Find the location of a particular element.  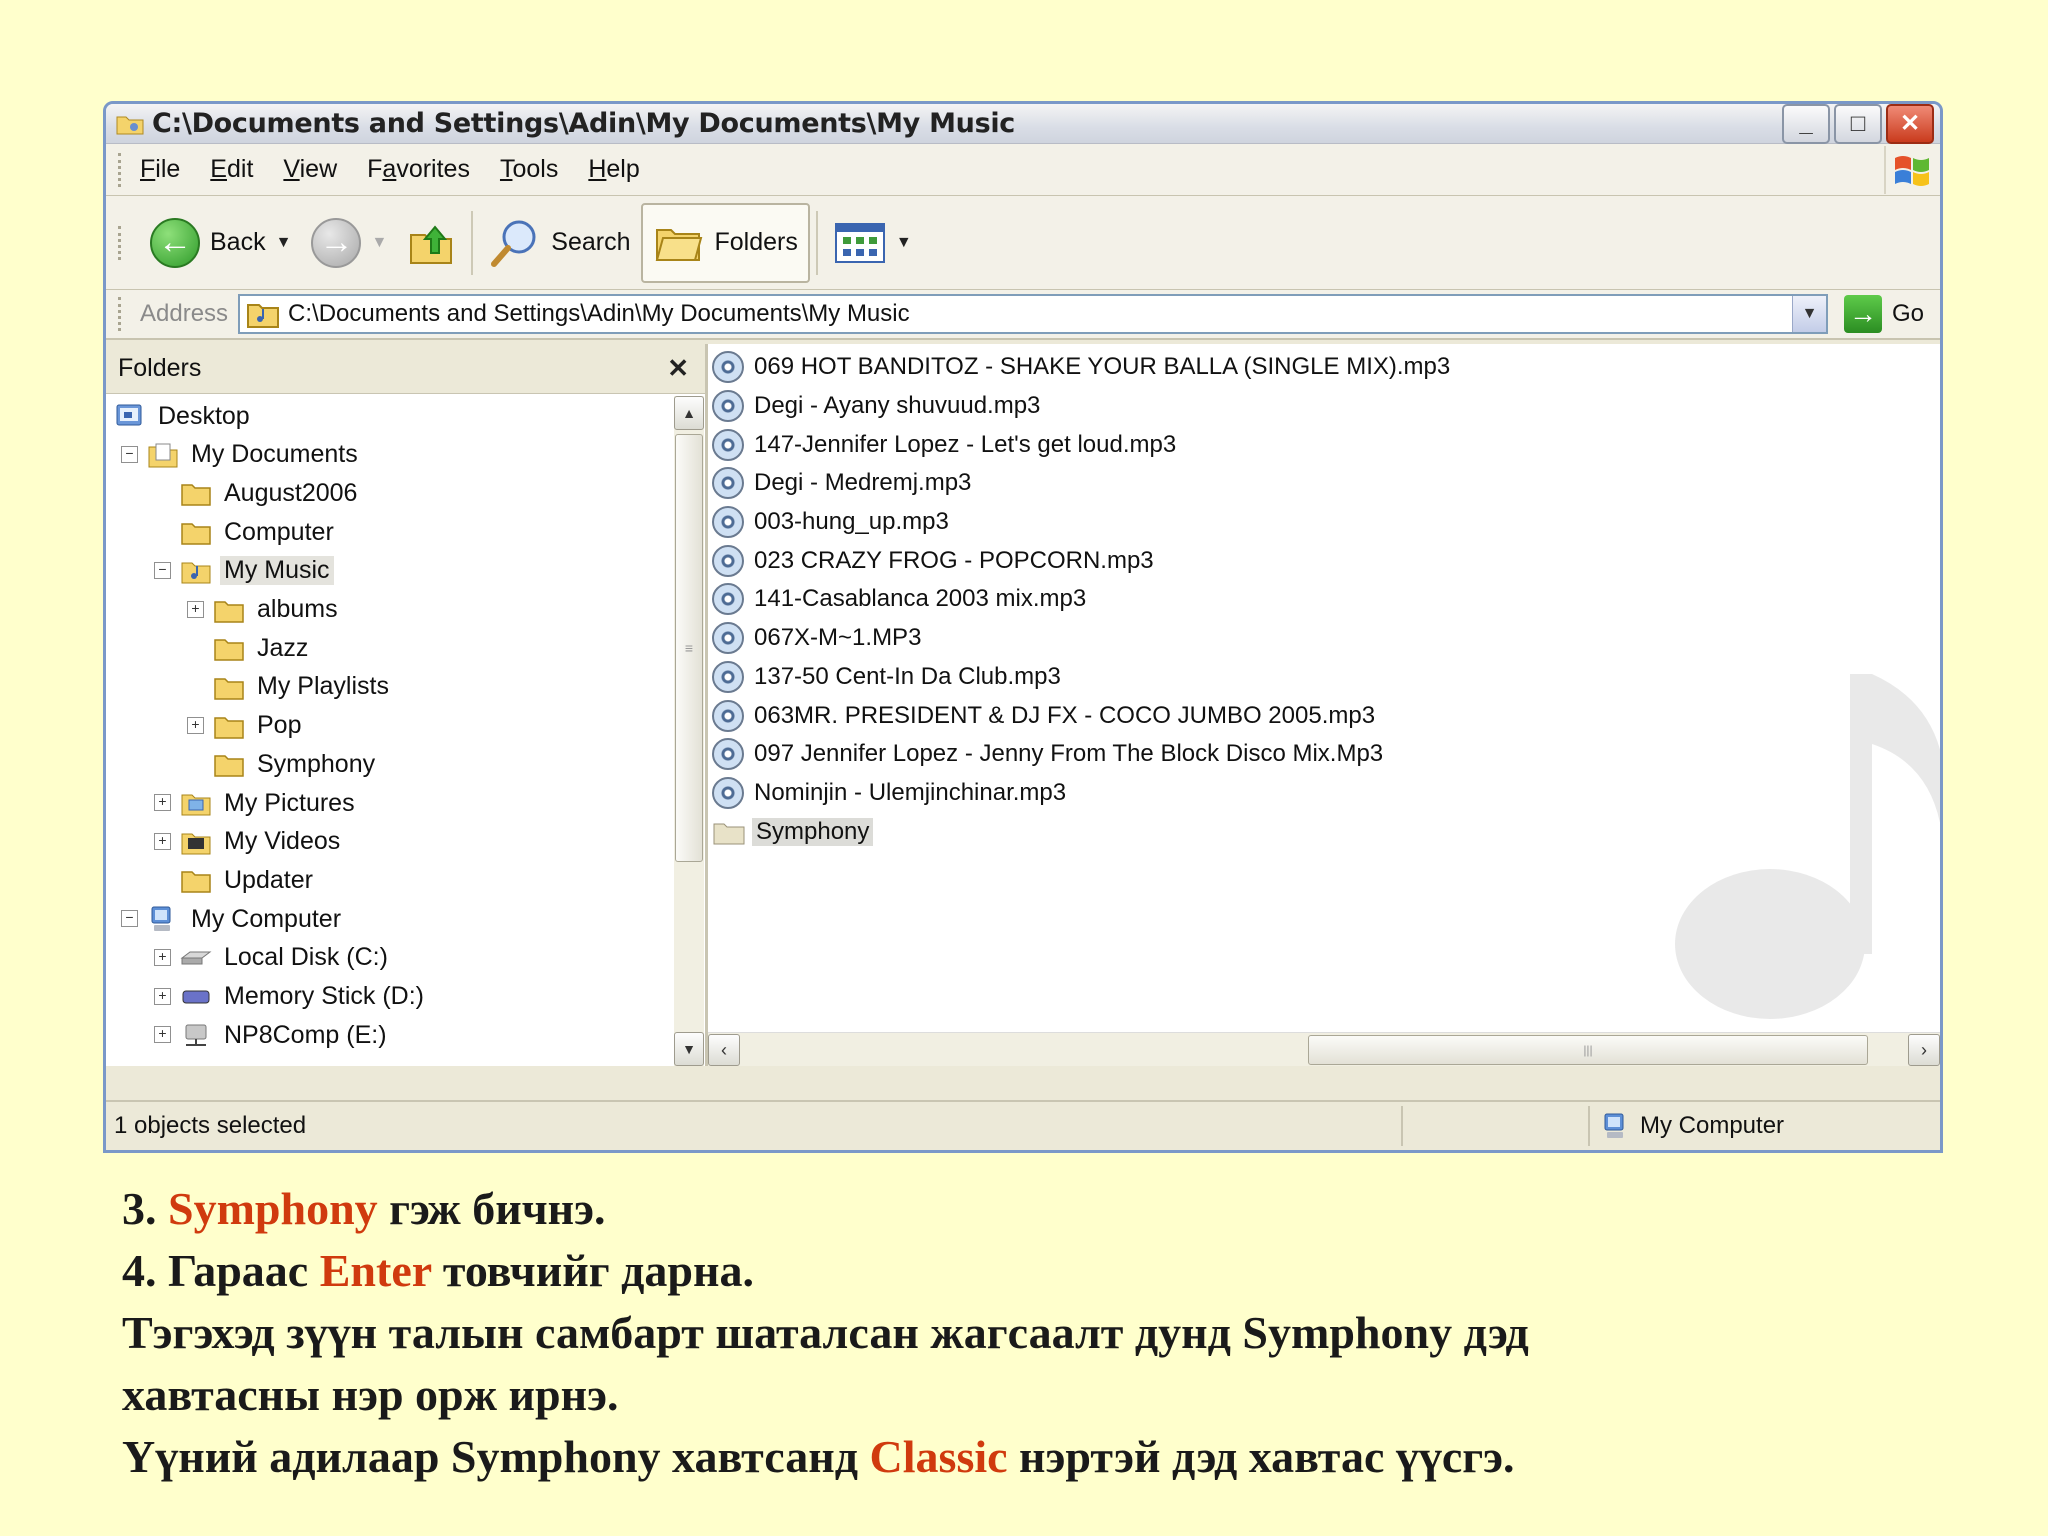

scroll-down-button: ▼ is located at coordinates (689, 1049).